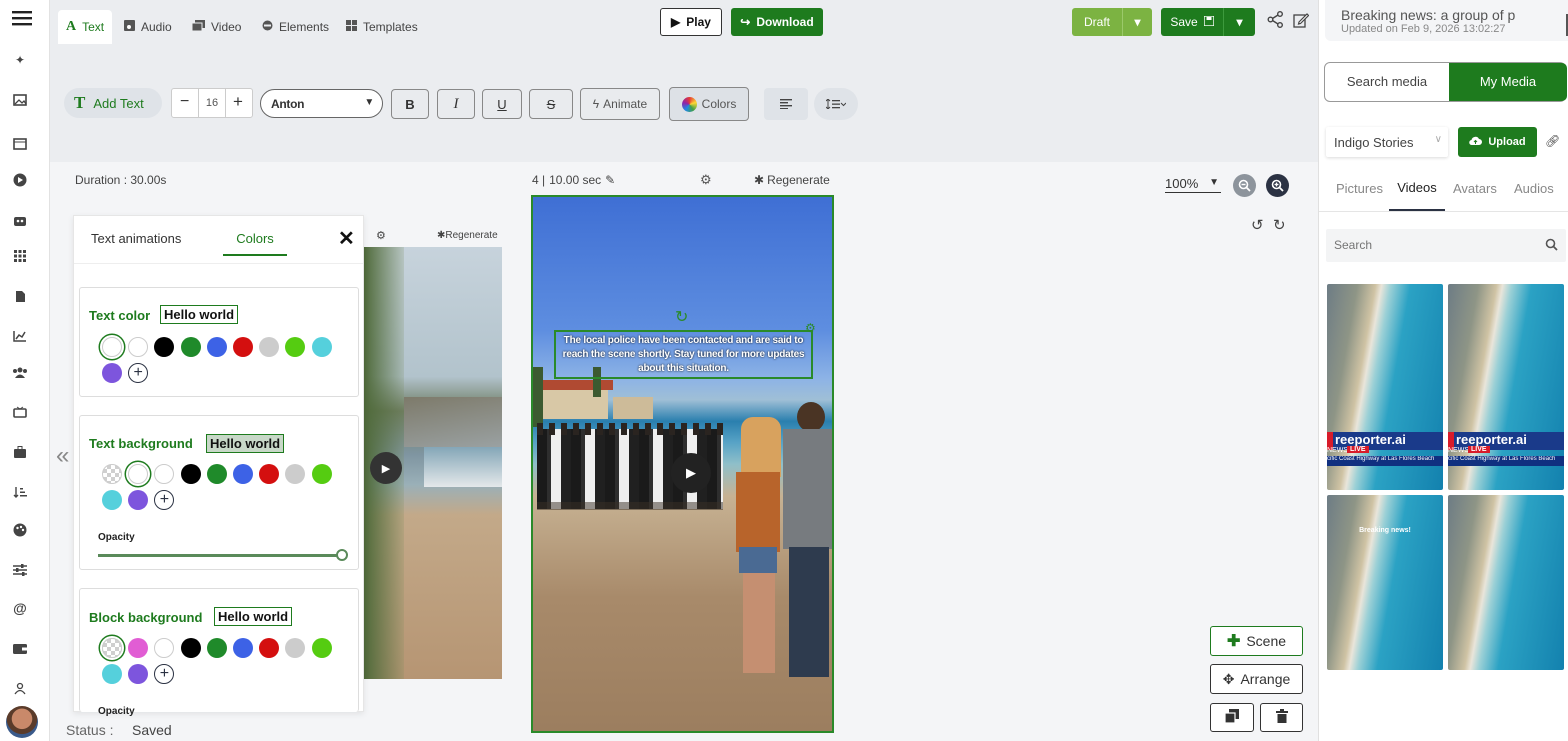 This screenshot has height=741, width=1568. Describe the element at coordinates (1551, 246) in the screenshot. I see `search-icon` at that location.